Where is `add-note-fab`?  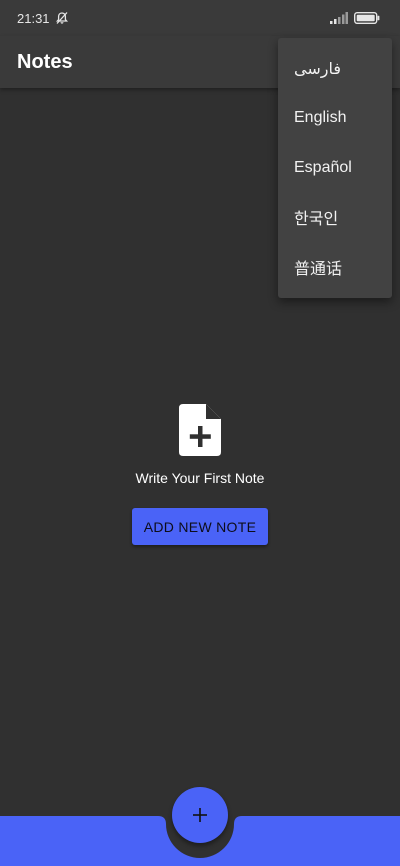 add-note-fab is located at coordinates (200, 815).